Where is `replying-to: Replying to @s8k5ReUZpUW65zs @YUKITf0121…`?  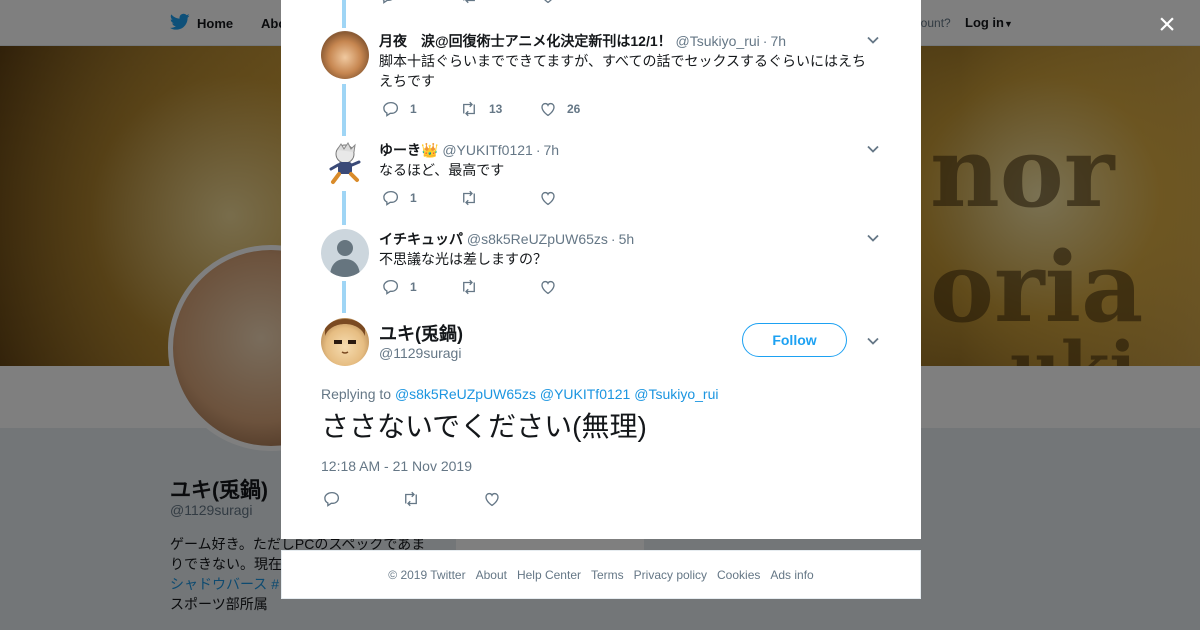 replying-to: Replying to @s8k5ReUZpUW65zs @YUKITf0121… is located at coordinates (519, 394).